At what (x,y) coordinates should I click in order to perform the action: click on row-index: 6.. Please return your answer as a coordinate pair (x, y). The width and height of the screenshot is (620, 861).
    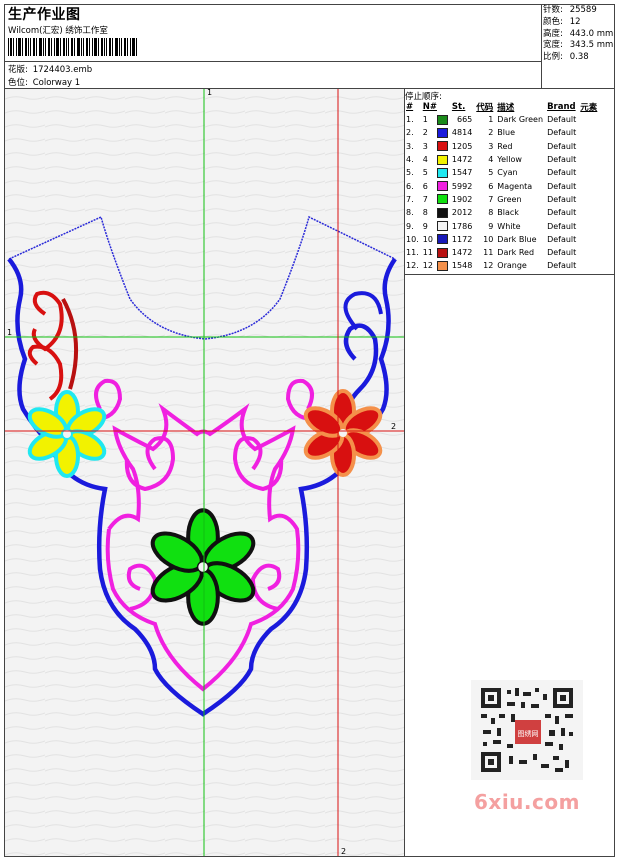
    Looking at the image, I should click on (410, 186).